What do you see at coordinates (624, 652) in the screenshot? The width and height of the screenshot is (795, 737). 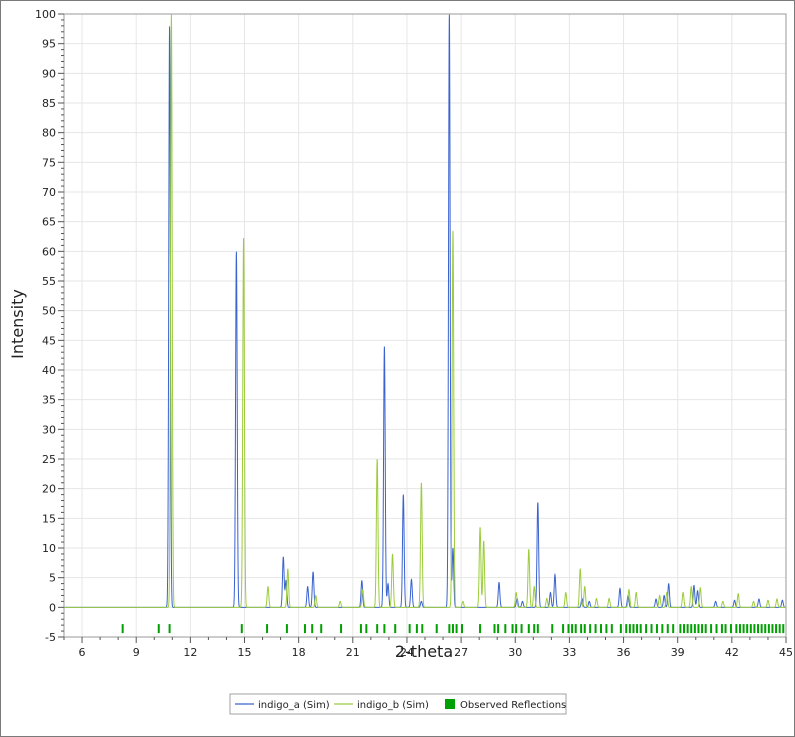 I see `x-tick-label: 36` at bounding box center [624, 652].